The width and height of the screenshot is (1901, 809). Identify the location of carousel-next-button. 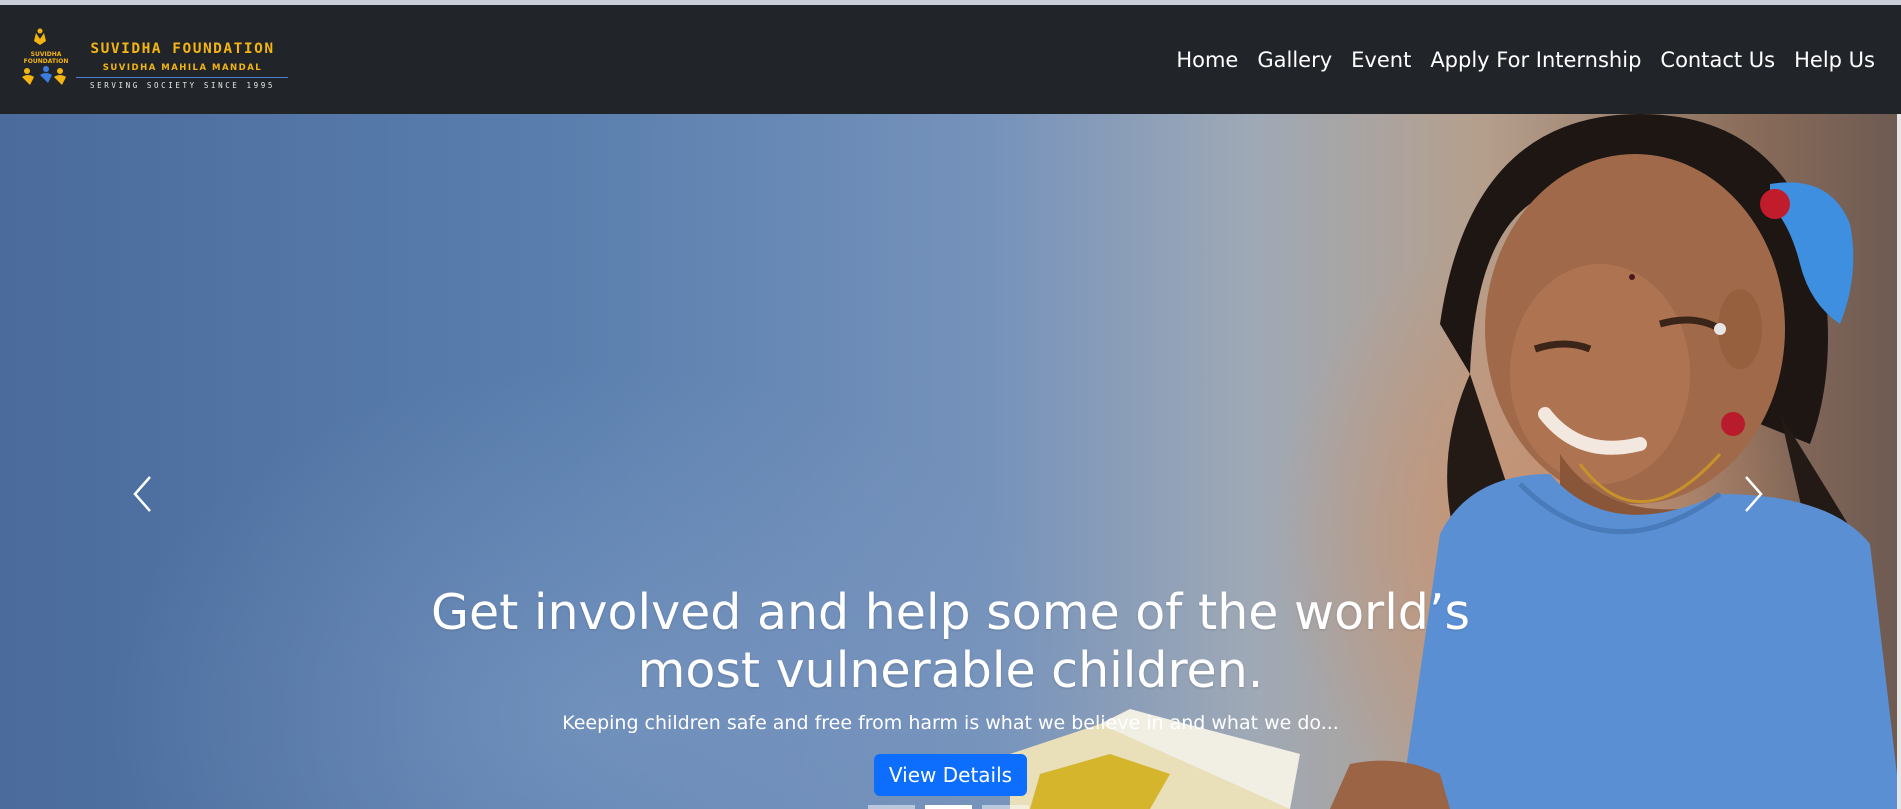
(1754, 494).